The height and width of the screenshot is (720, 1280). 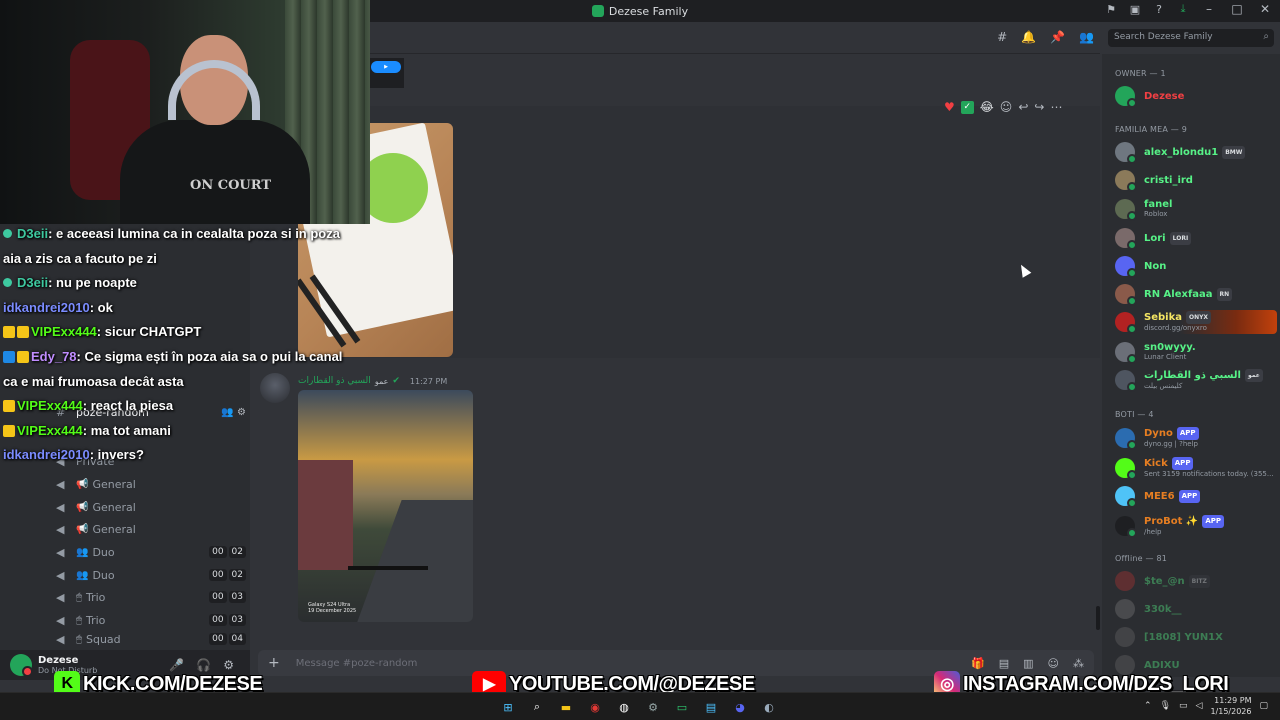 What do you see at coordinates (386, 67) in the screenshot?
I see `embed-button: ▶` at bounding box center [386, 67].